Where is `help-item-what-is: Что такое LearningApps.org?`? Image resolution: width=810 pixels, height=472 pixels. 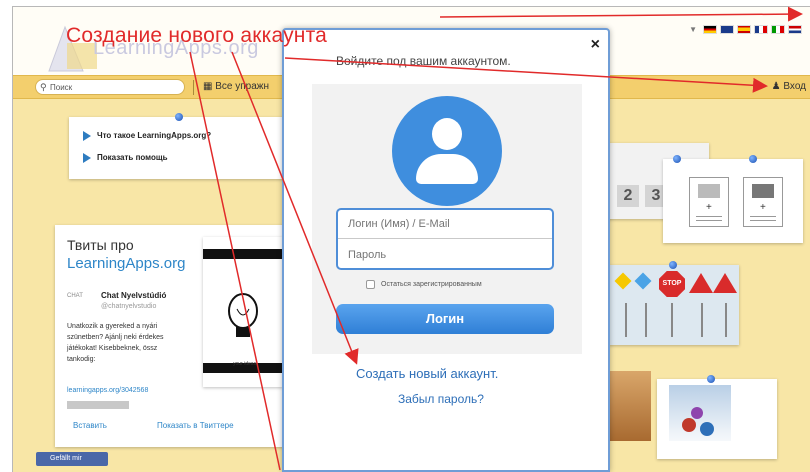 help-item-what-is: Что такое LearningApps.org? is located at coordinates (147, 136).